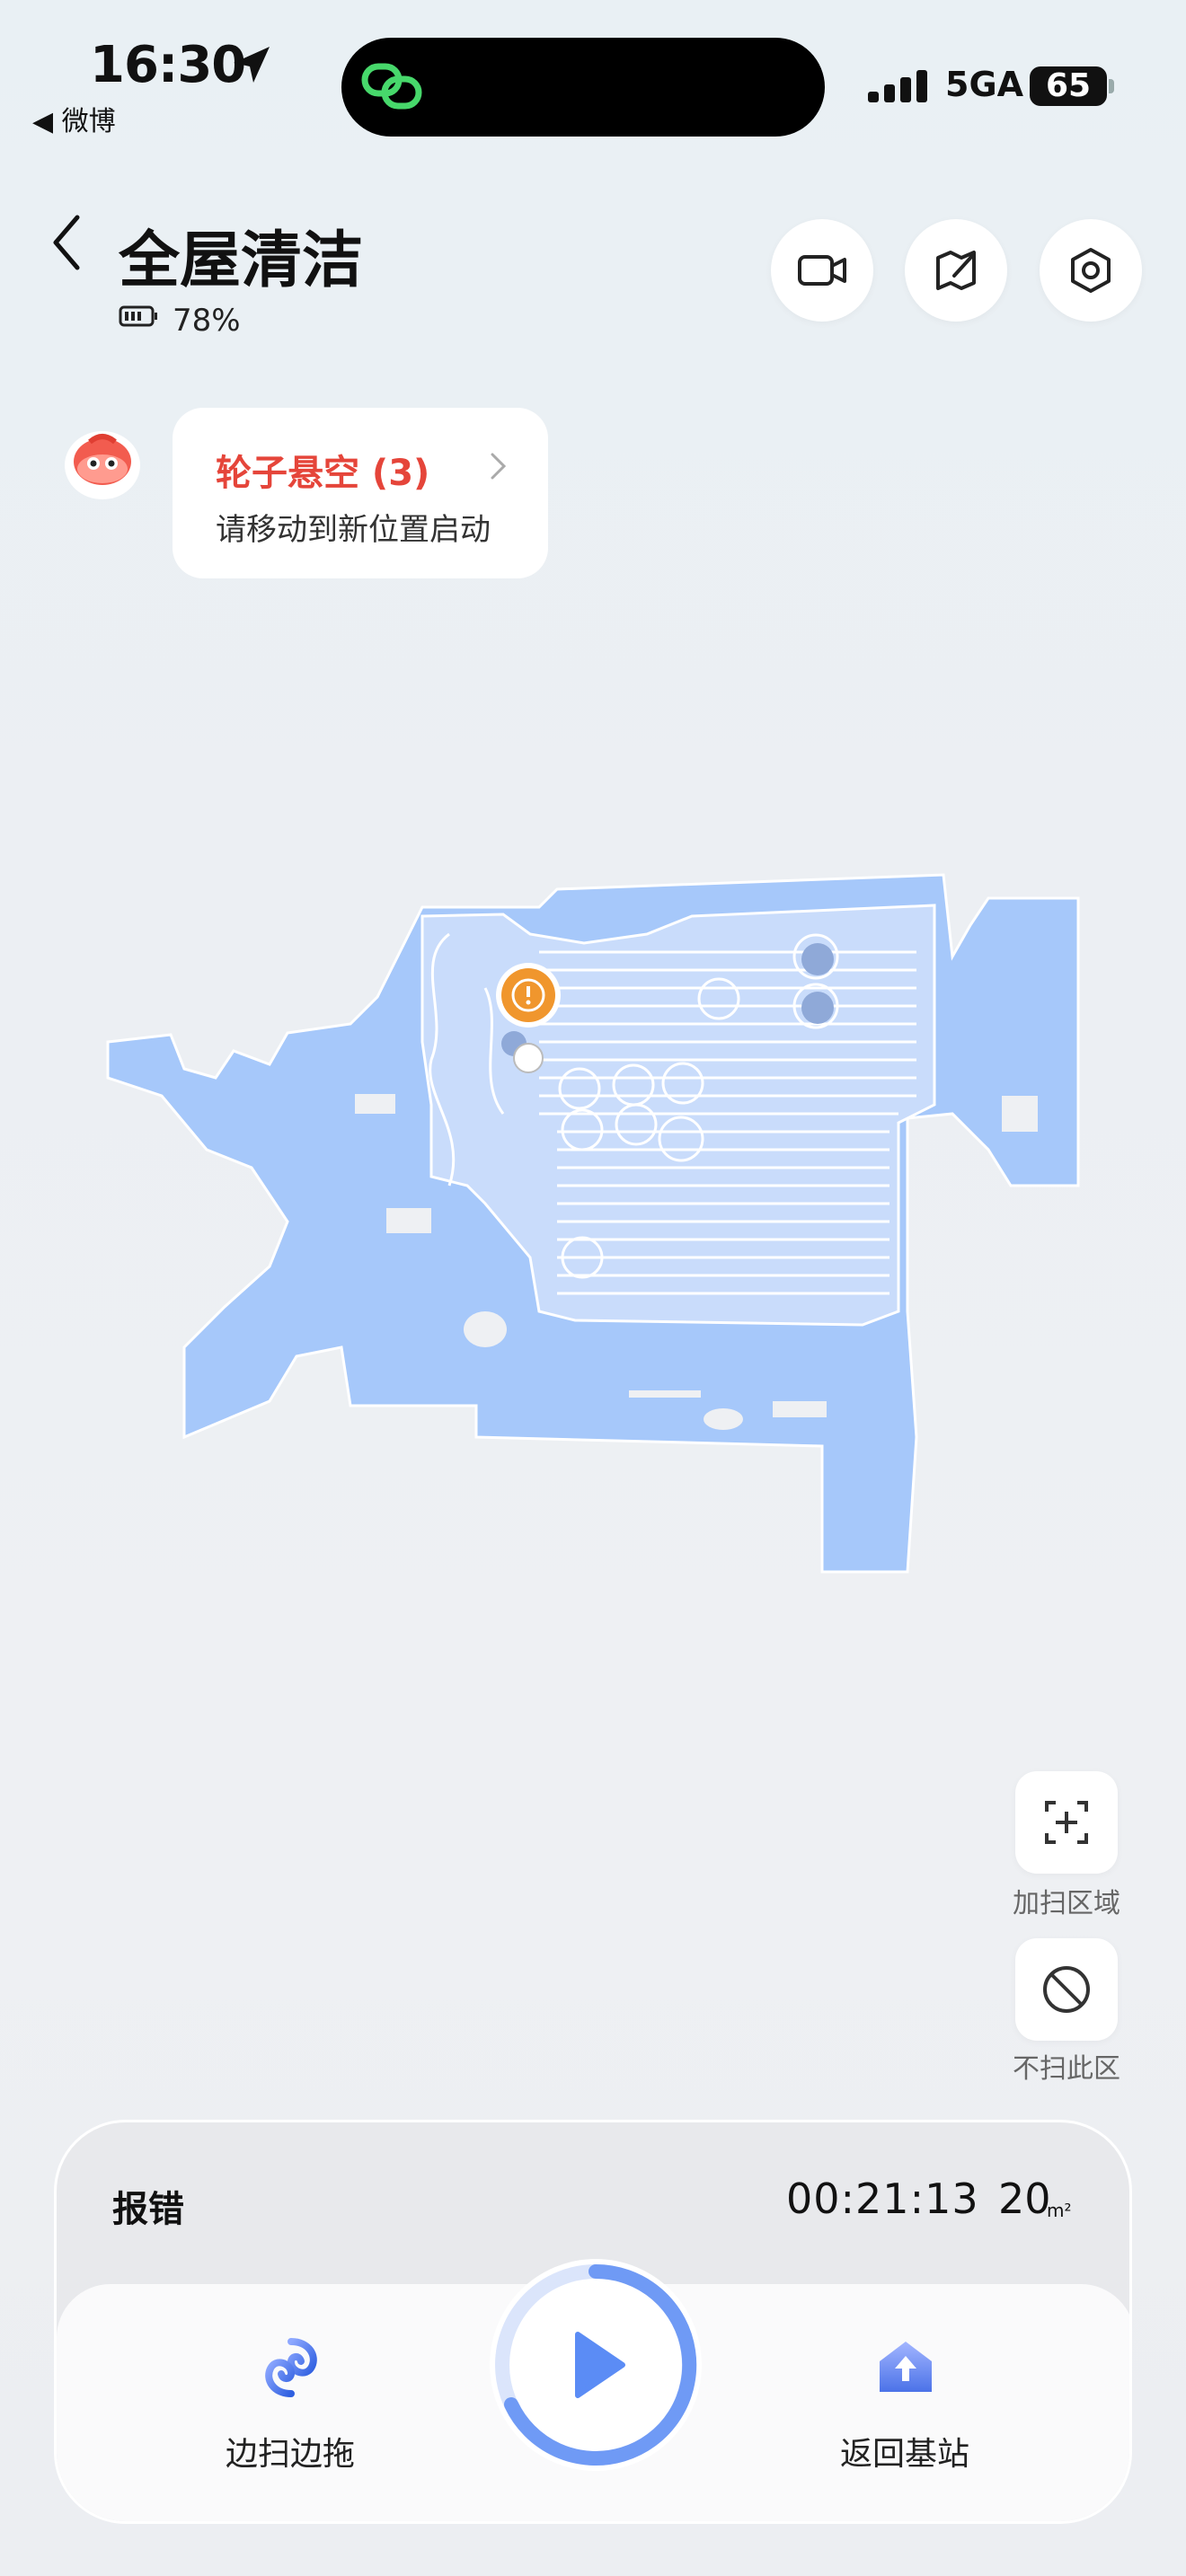 This screenshot has width=1186, height=2576. What do you see at coordinates (67, 242) in the screenshot?
I see `back-button` at bounding box center [67, 242].